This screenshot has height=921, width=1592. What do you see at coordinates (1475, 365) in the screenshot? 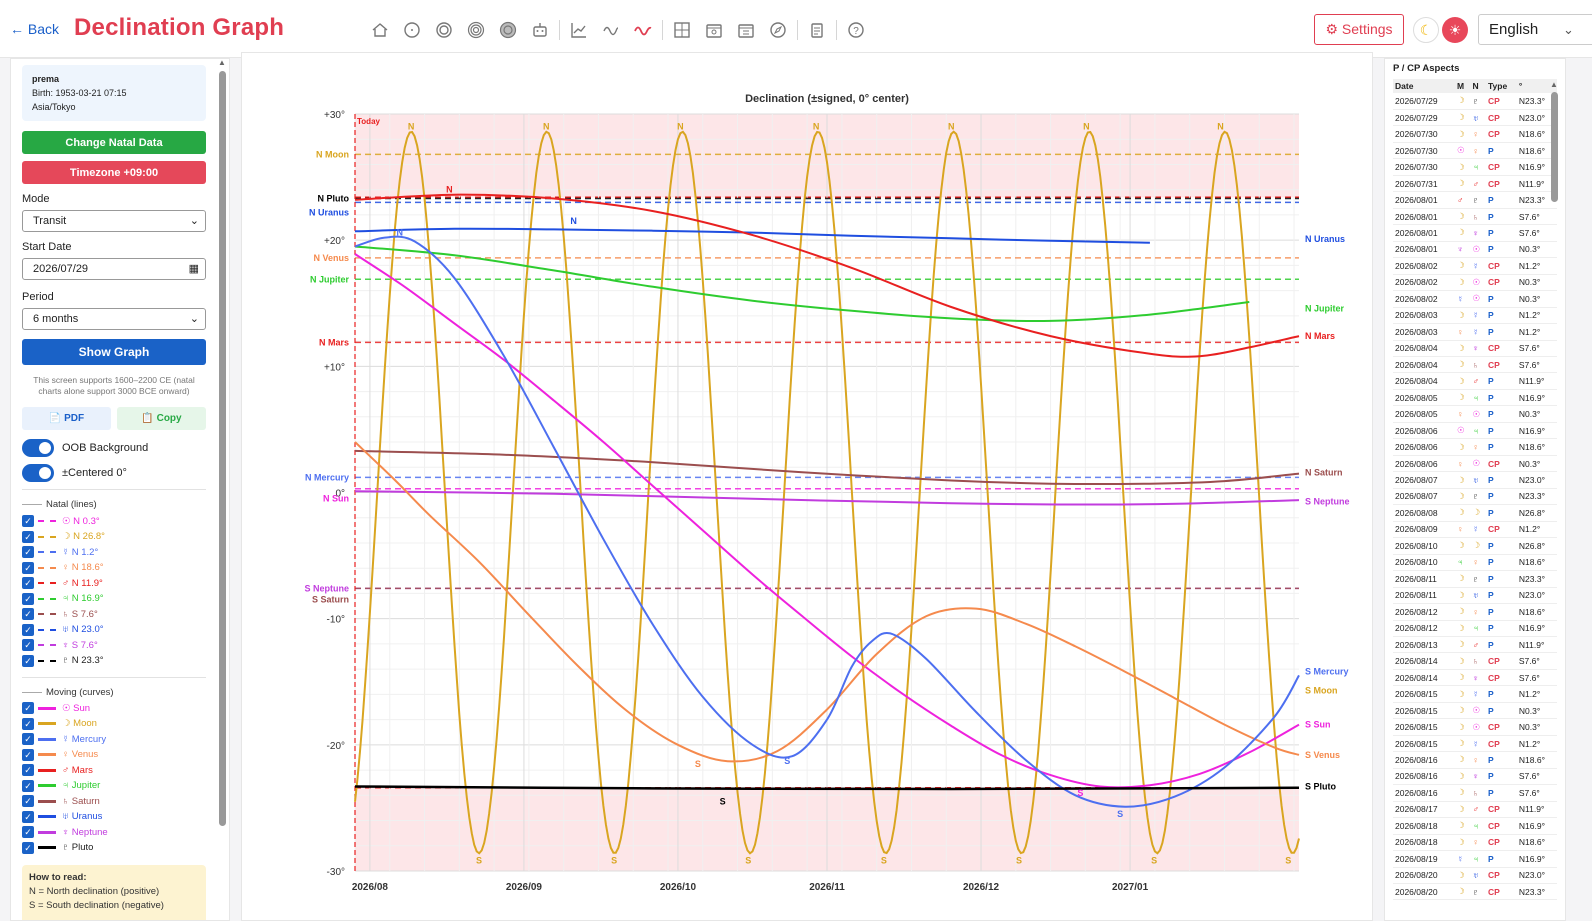
I see `aspect-row: 2026/08/04 ☽ ♄ CP S7.6°` at bounding box center [1475, 365].